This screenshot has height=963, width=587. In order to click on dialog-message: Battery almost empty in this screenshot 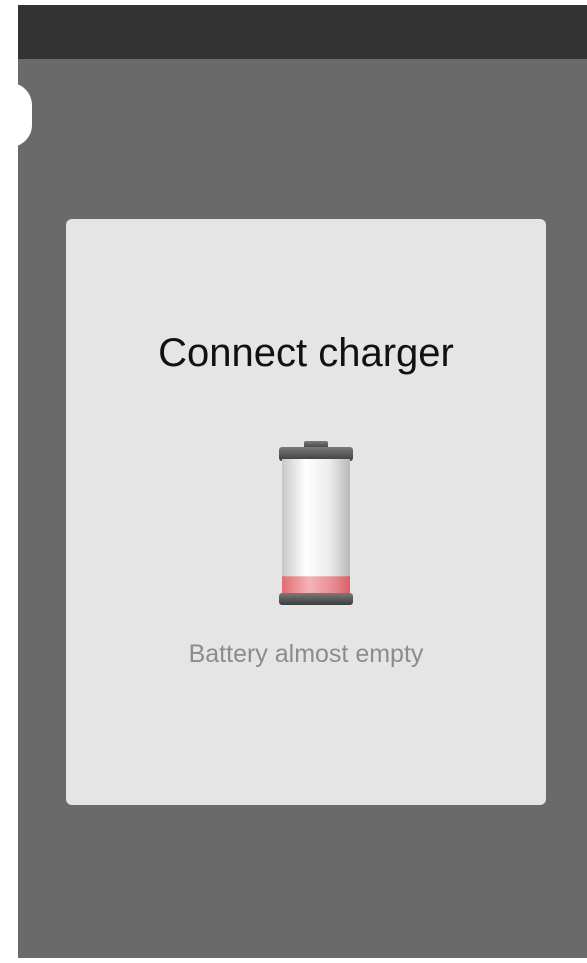, I will do `click(306, 654)`.